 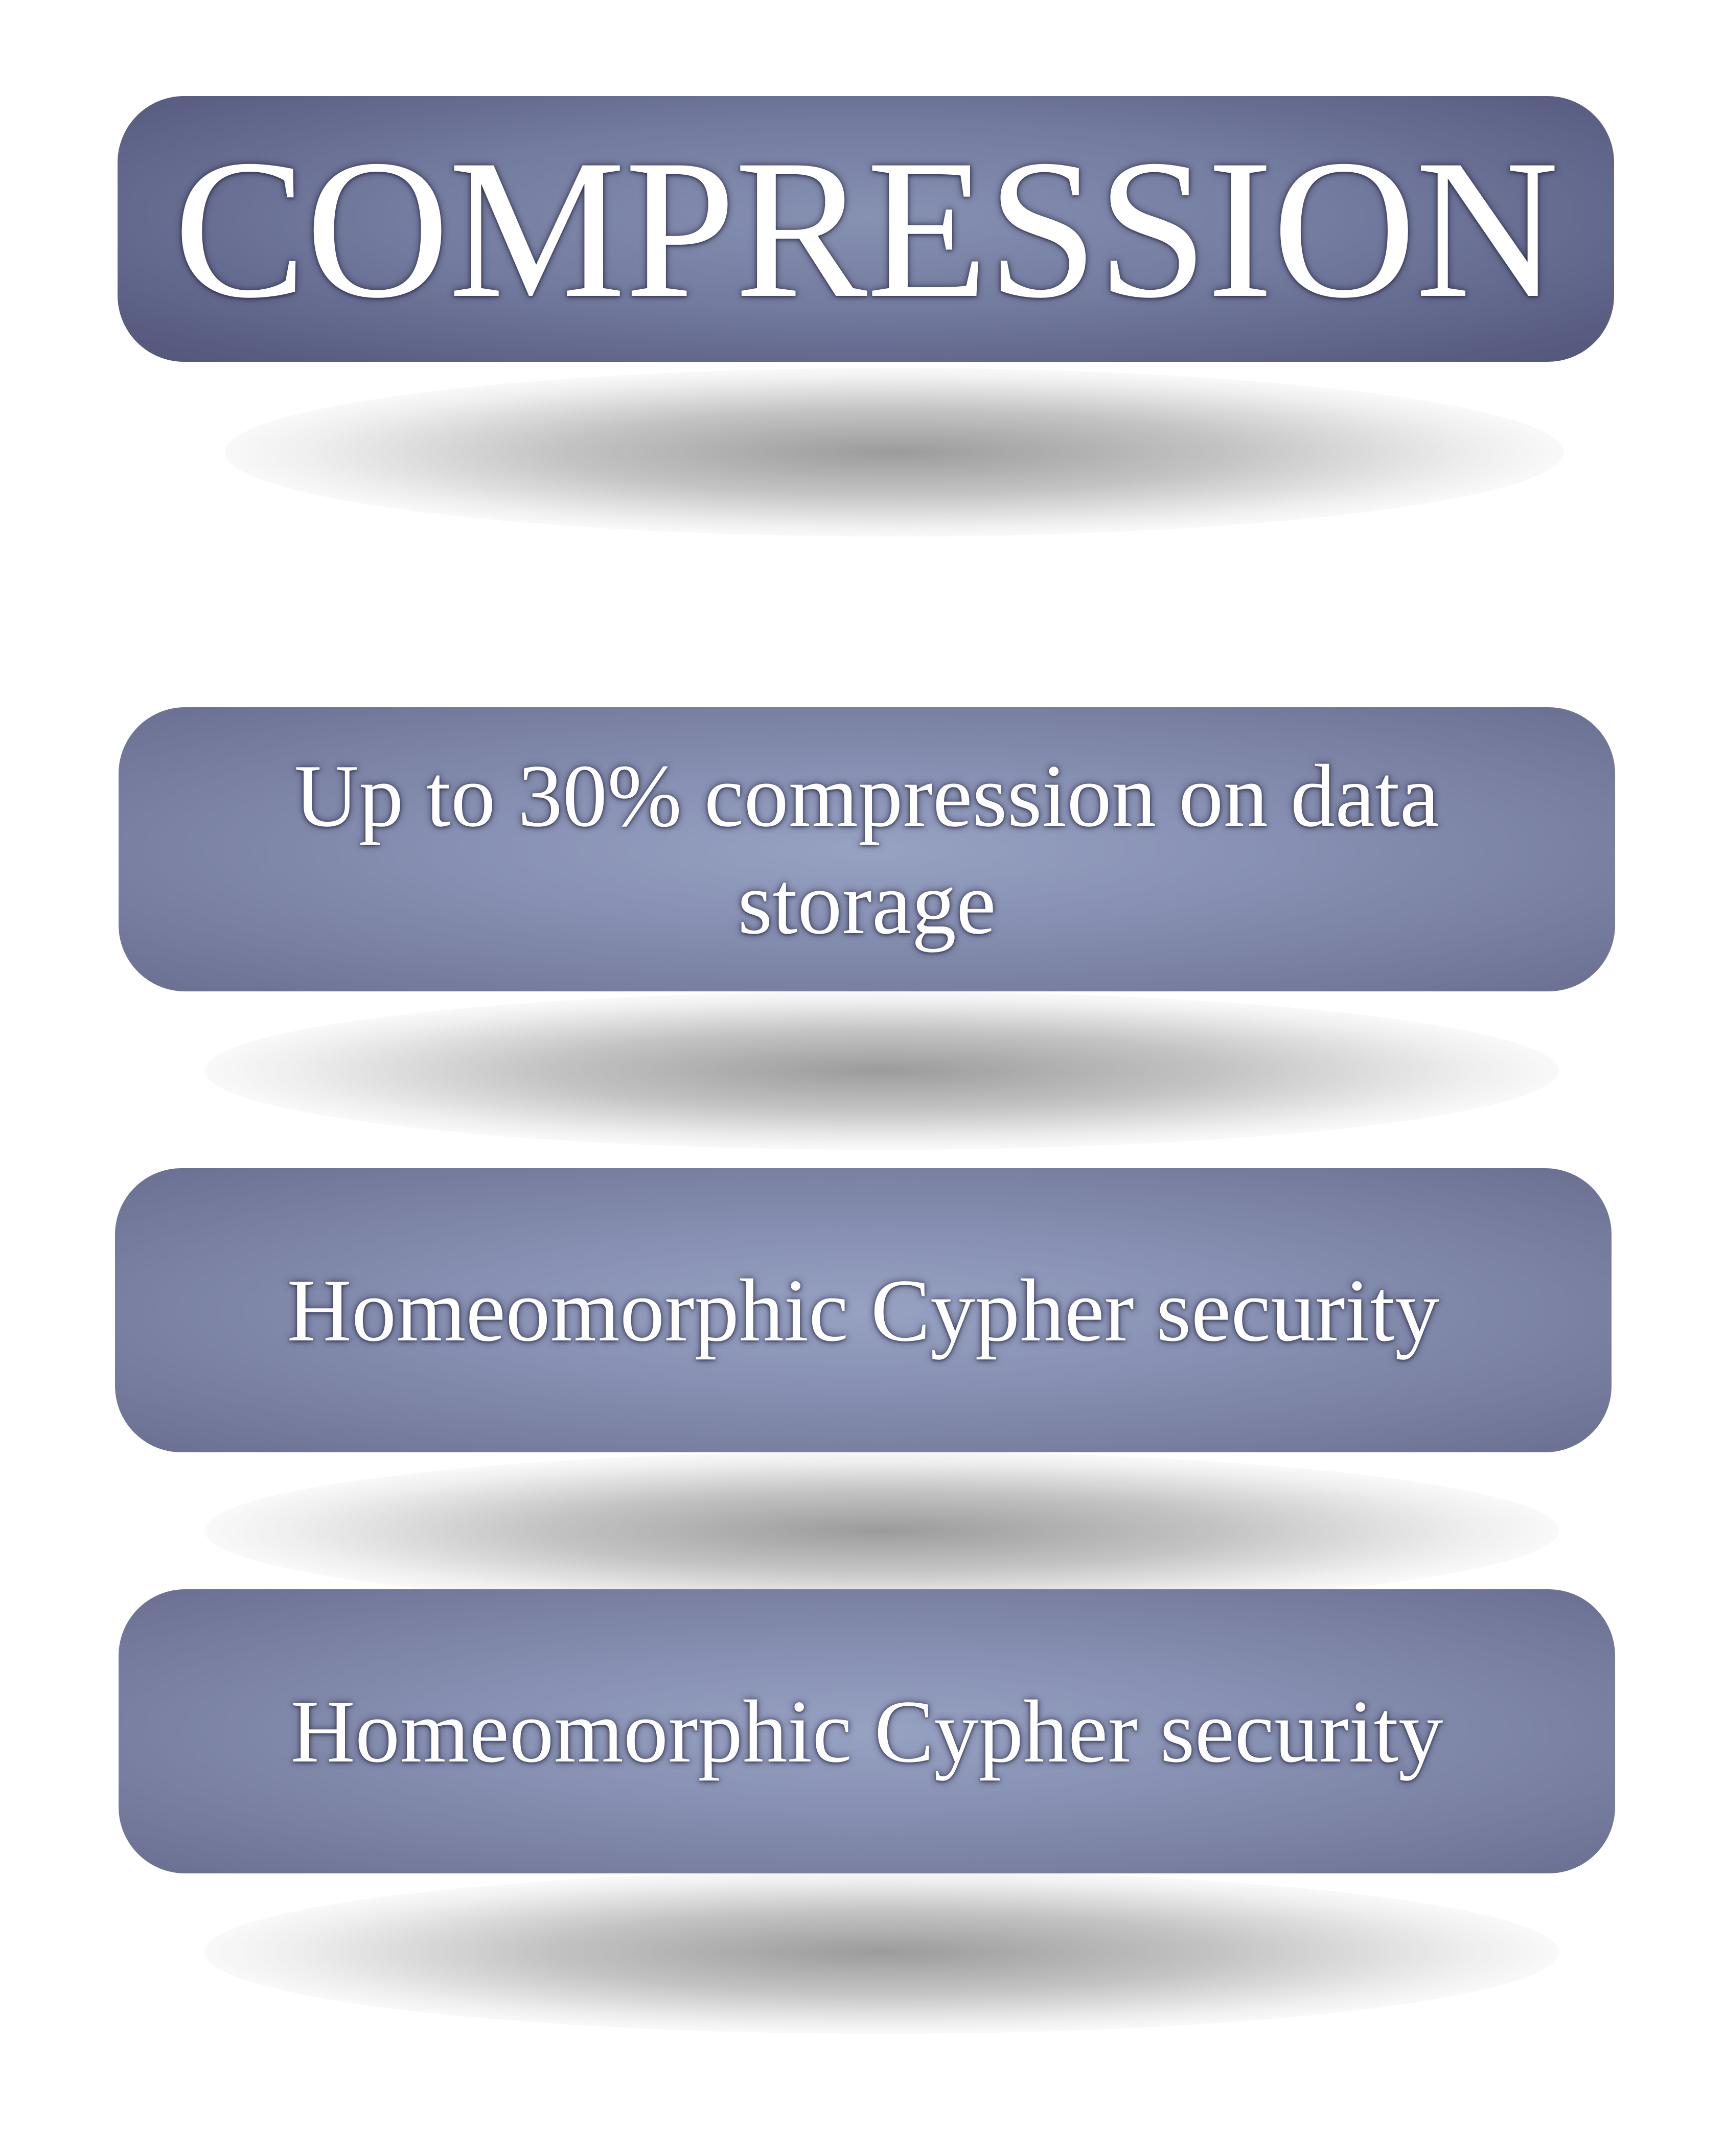 I want to click on feature-text: Up to 30% compression on data storage, so click(x=867, y=849).